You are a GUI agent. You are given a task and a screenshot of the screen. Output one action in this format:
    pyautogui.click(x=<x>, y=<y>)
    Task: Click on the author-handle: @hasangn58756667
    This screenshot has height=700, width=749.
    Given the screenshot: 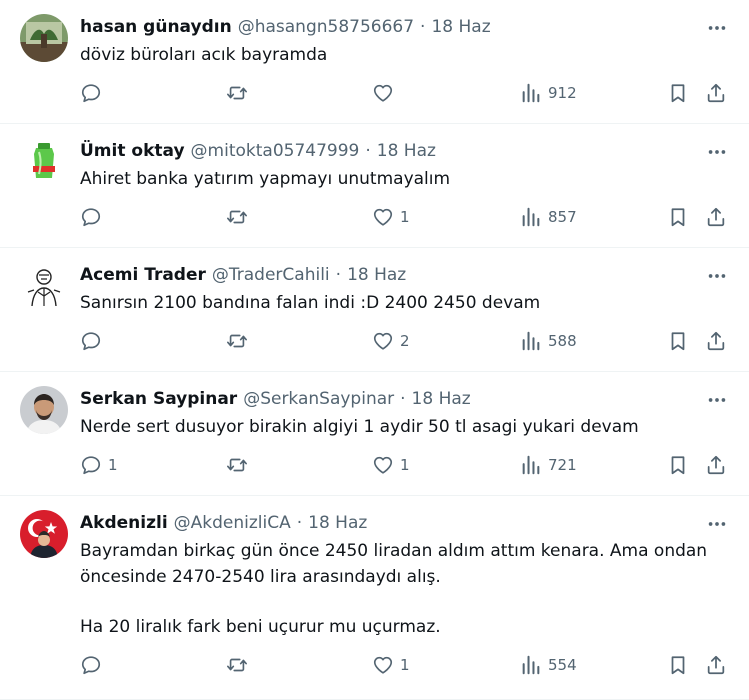 What is the action you would take?
    pyautogui.click(x=326, y=27)
    